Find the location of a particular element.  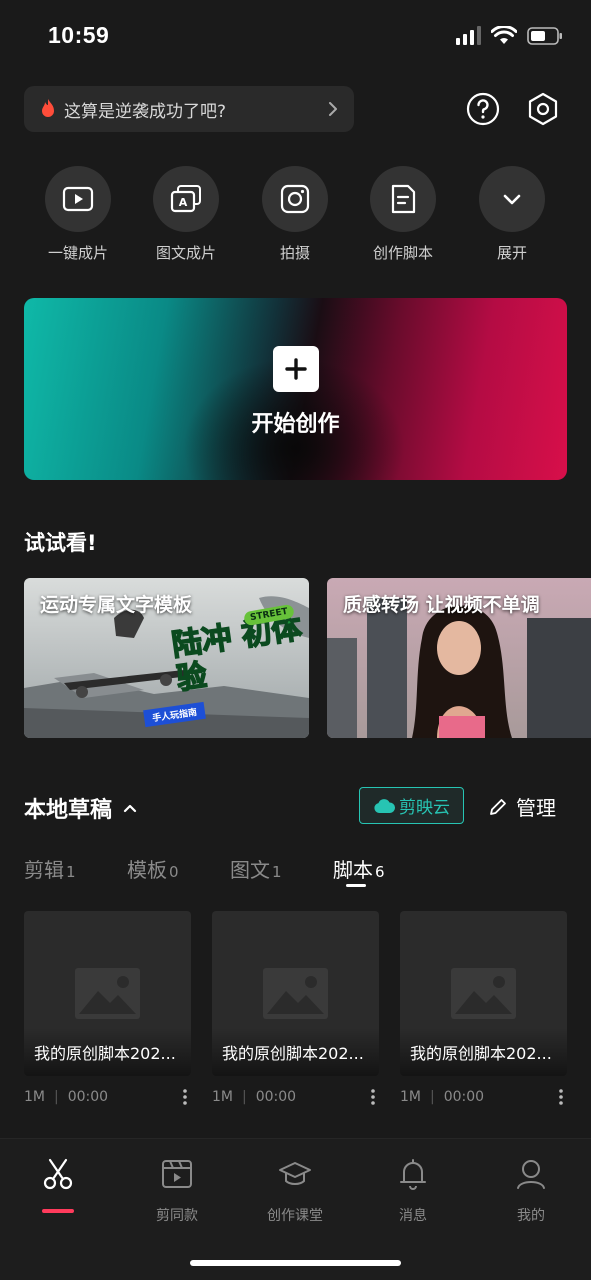

quick-action-label: 拍摄 is located at coordinates (294, 253).